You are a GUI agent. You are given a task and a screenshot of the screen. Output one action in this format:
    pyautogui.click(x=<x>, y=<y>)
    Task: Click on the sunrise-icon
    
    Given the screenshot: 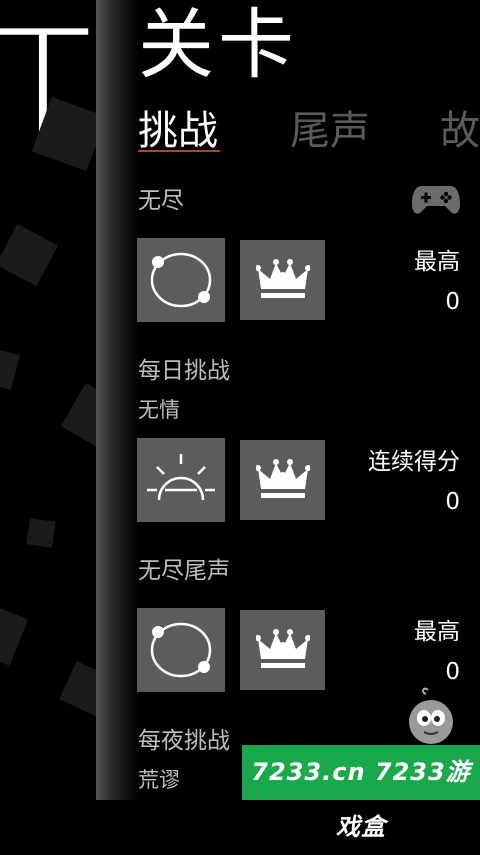 What is the action you would take?
    pyautogui.click(x=181, y=477)
    